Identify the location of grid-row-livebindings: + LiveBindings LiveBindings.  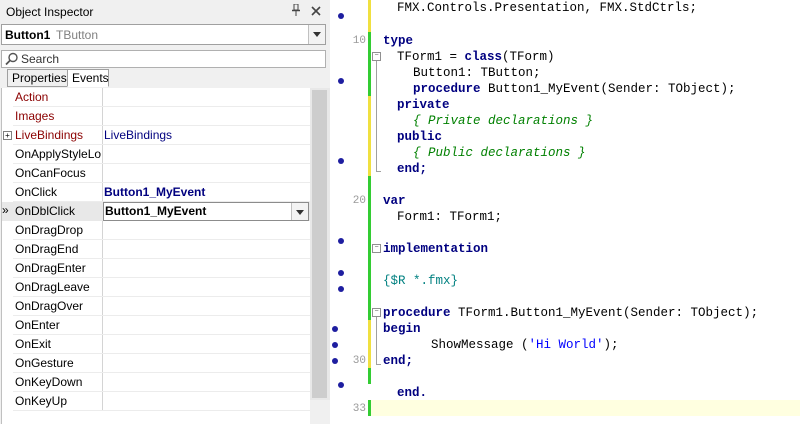
(156, 135).